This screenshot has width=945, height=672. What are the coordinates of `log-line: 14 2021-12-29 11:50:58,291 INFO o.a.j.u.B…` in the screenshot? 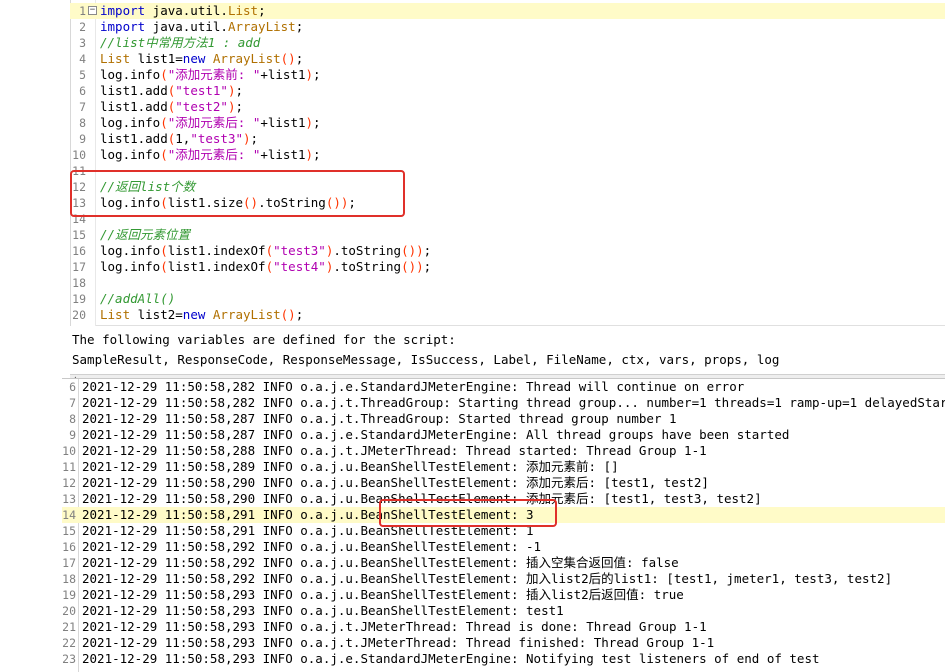 It's located at (503, 515).